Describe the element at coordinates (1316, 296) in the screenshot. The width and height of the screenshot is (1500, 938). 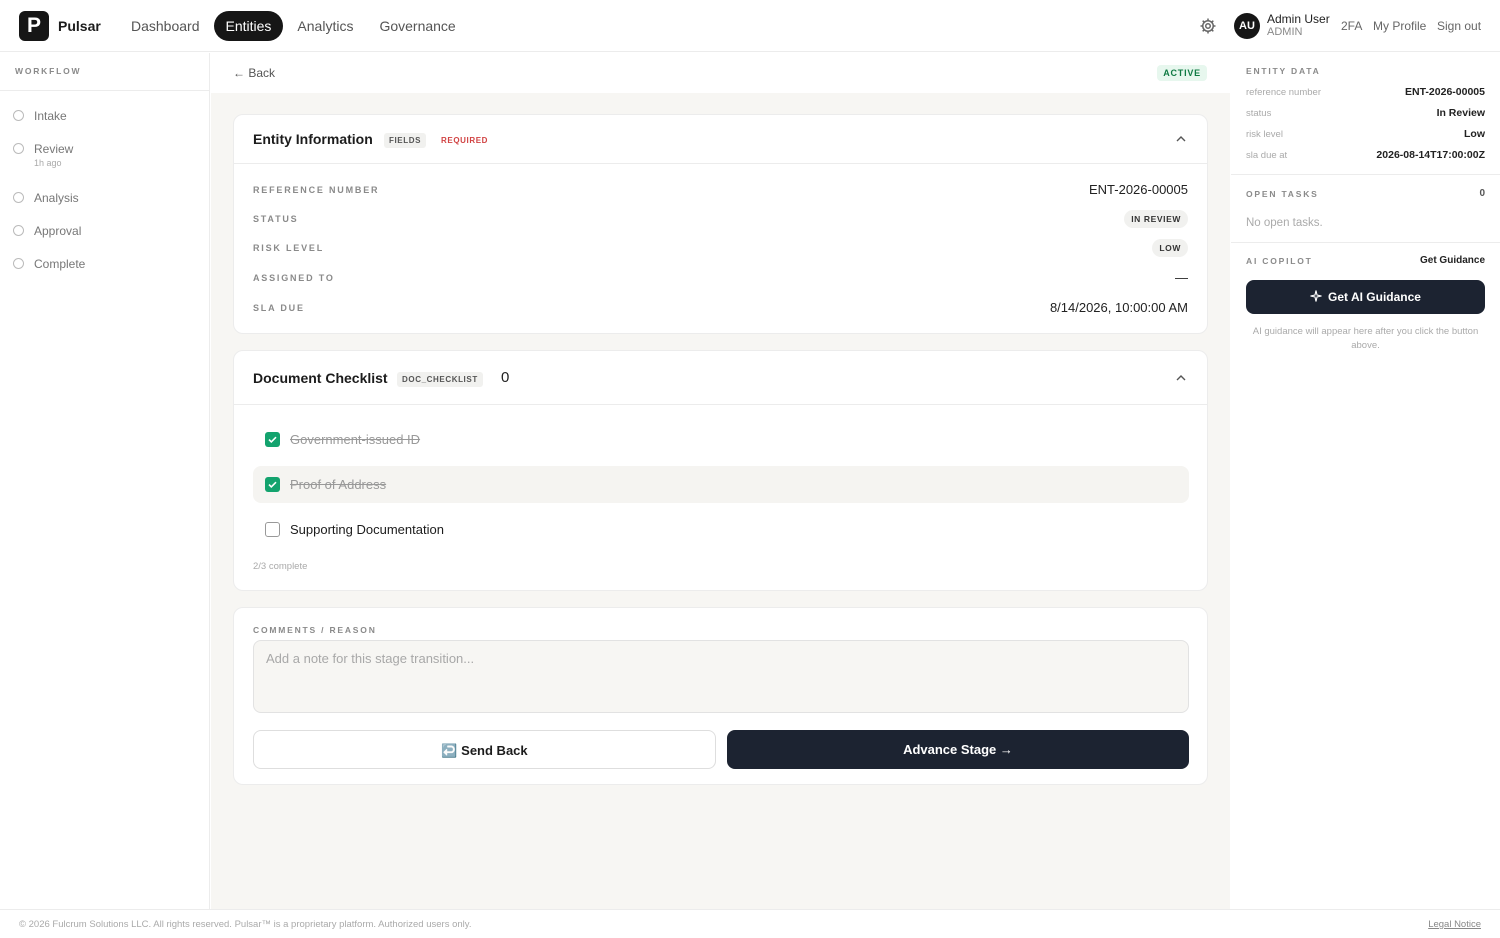
I see `sparkle-icon` at that location.